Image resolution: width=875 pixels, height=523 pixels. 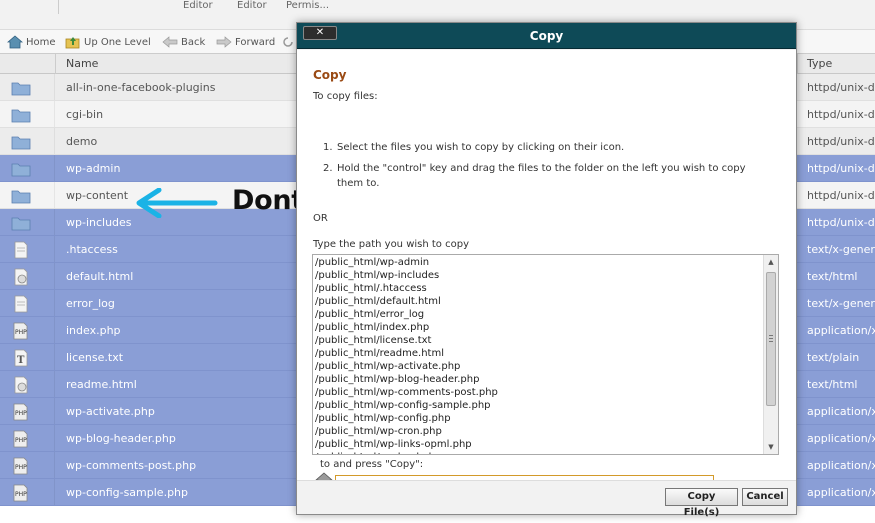 What do you see at coordinates (546, 499) in the screenshot?
I see `dialog-footer: Copy File(s) Cancel` at bounding box center [546, 499].